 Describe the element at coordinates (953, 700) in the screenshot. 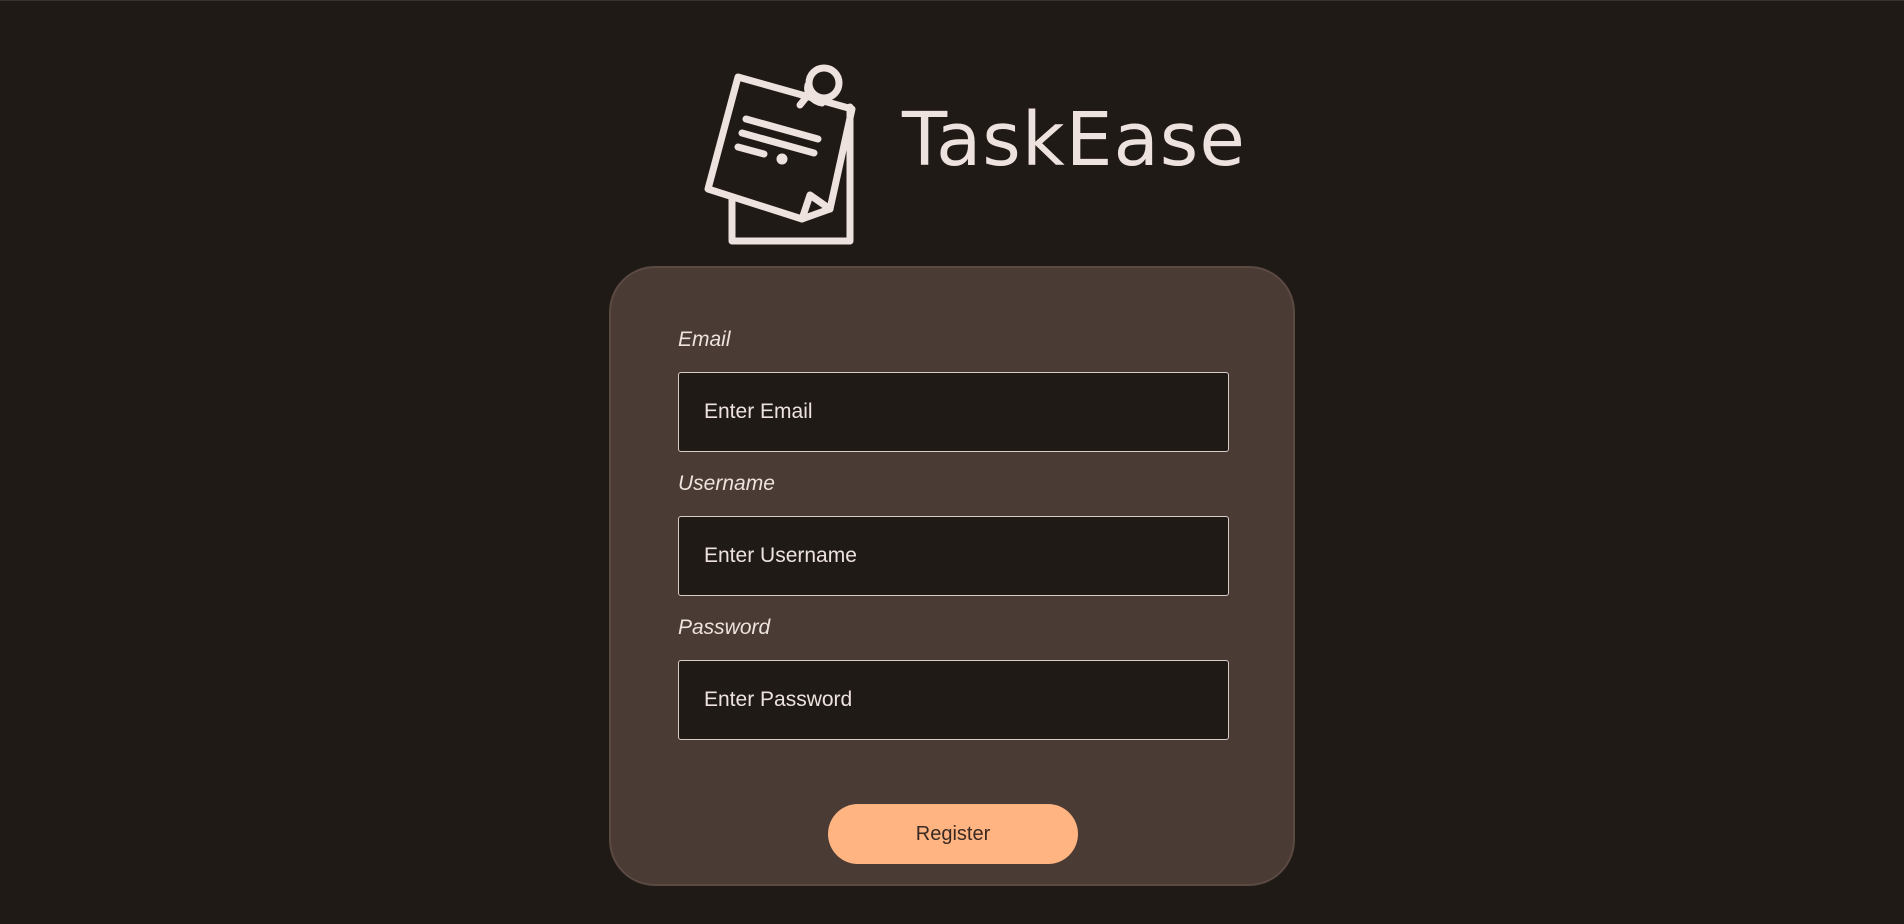

I see `password-field` at that location.